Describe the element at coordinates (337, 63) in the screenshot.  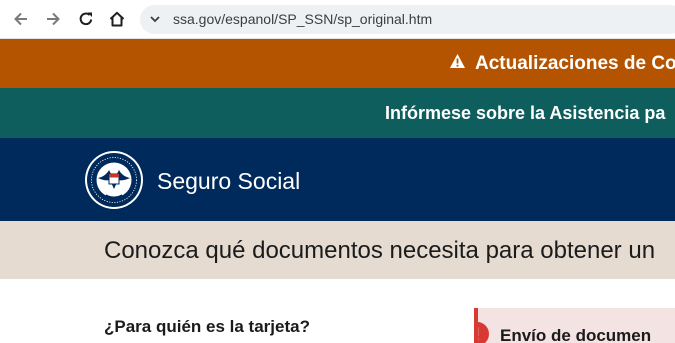
I see `alert-banner-updates: Actualizaciones de Co` at that location.